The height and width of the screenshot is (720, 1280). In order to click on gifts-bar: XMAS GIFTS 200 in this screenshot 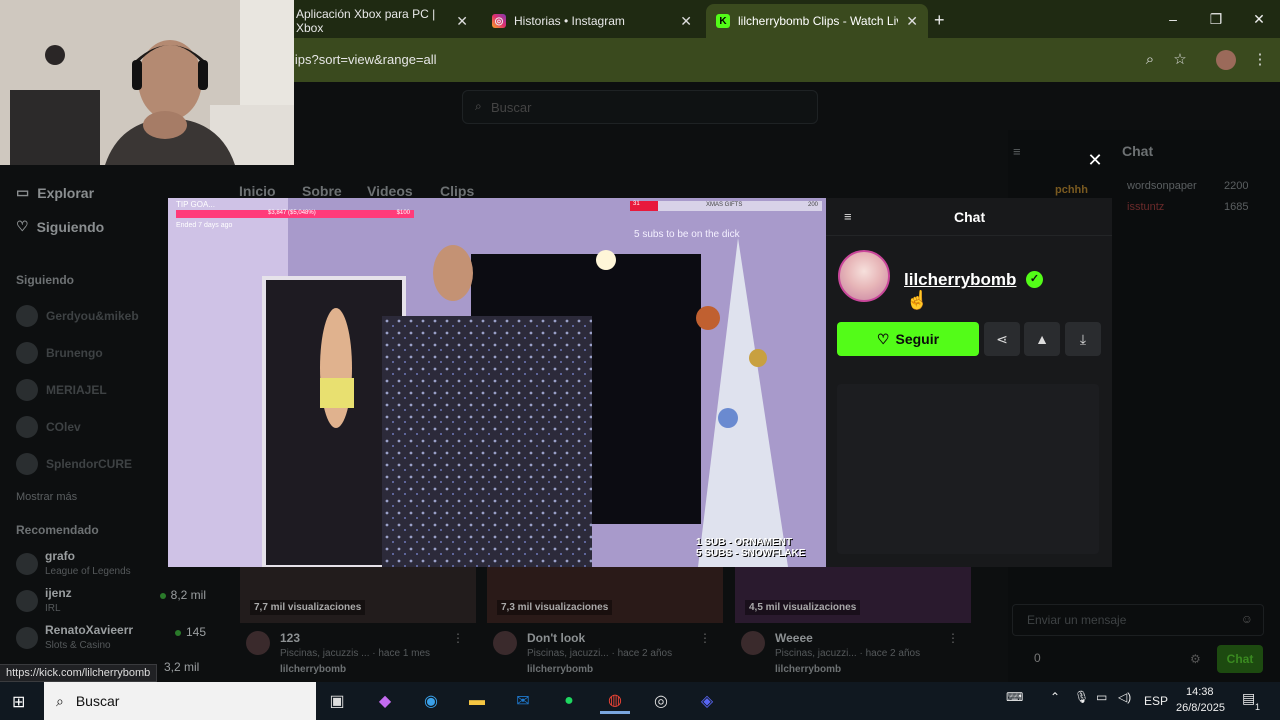, I will do `click(740, 206)`.